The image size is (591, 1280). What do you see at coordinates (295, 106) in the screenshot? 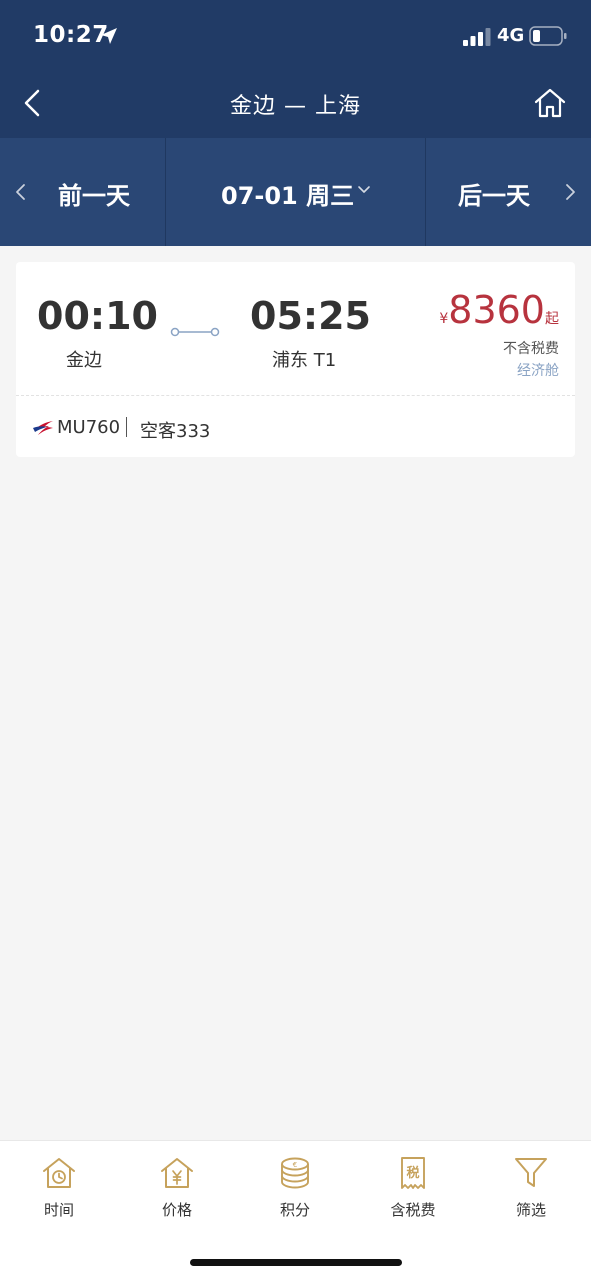
I see `page-title: 金边 — 上海` at bounding box center [295, 106].